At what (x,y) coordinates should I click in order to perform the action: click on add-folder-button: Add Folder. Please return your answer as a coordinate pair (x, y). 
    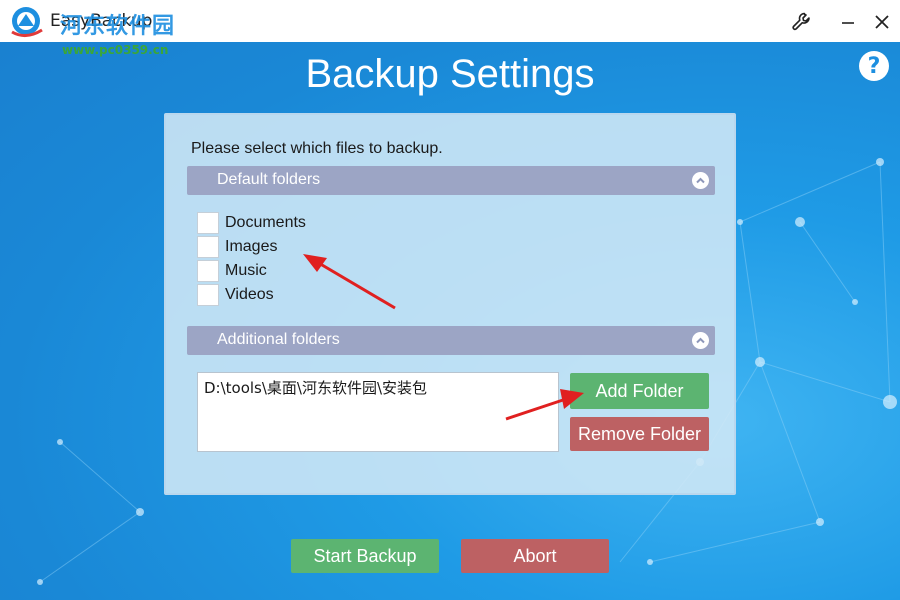
    Looking at the image, I should click on (639, 391).